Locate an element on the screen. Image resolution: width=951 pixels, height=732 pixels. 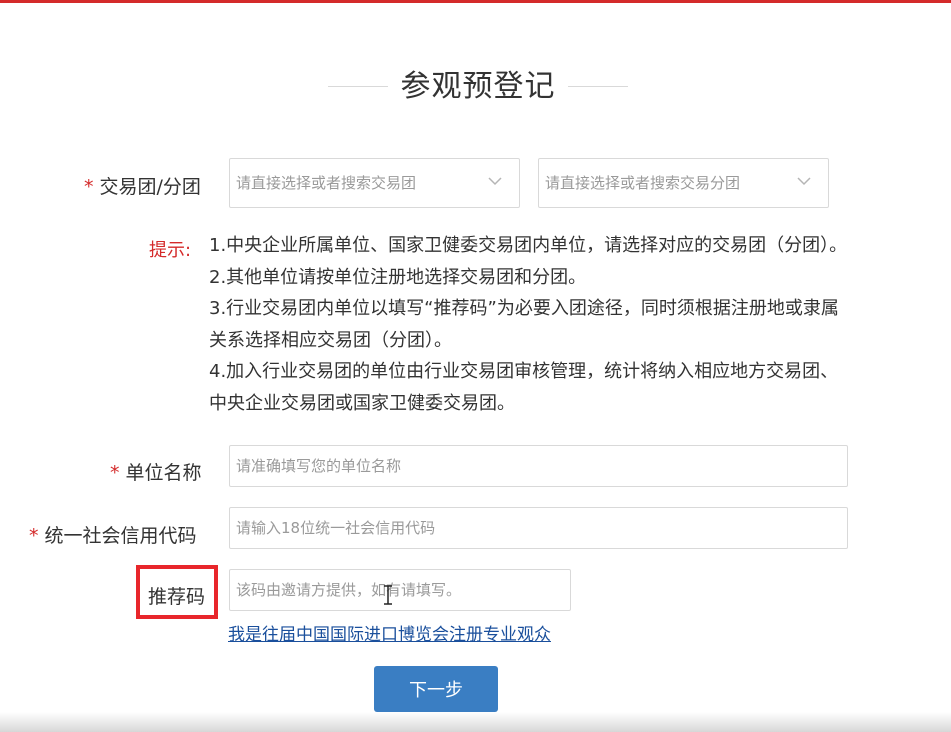
trade-subgroup-placeholder: 请直接选择或者搜索交易分团 is located at coordinates (643, 183).